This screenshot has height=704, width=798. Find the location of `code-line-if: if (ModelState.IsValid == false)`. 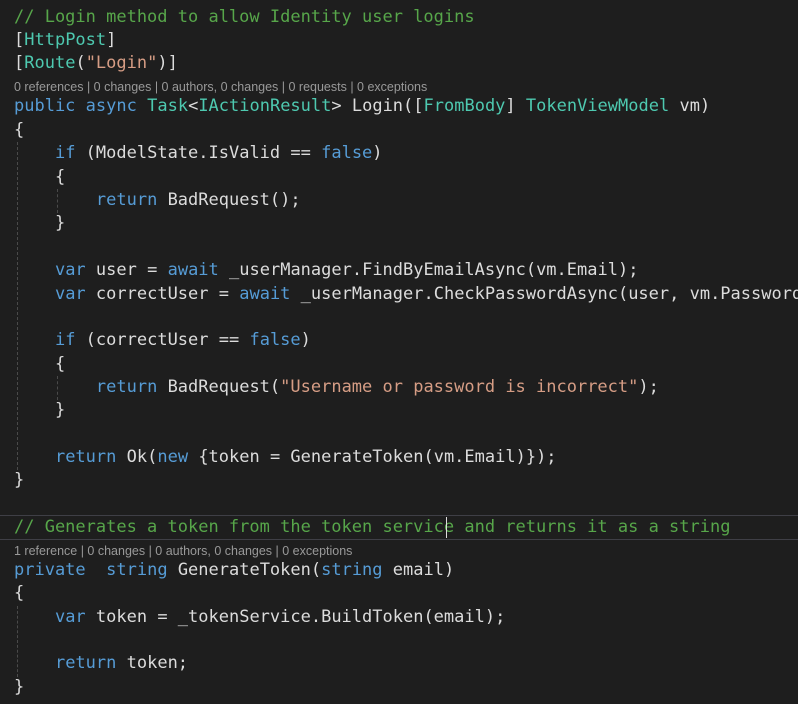

code-line-if: if (ModelState.IsValid == false) is located at coordinates (218, 153).